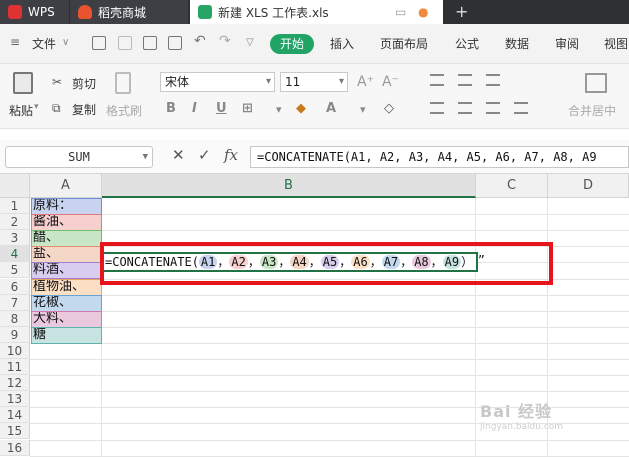 This screenshot has height=457, width=629. I want to click on row-header: 9, so click(15, 334).